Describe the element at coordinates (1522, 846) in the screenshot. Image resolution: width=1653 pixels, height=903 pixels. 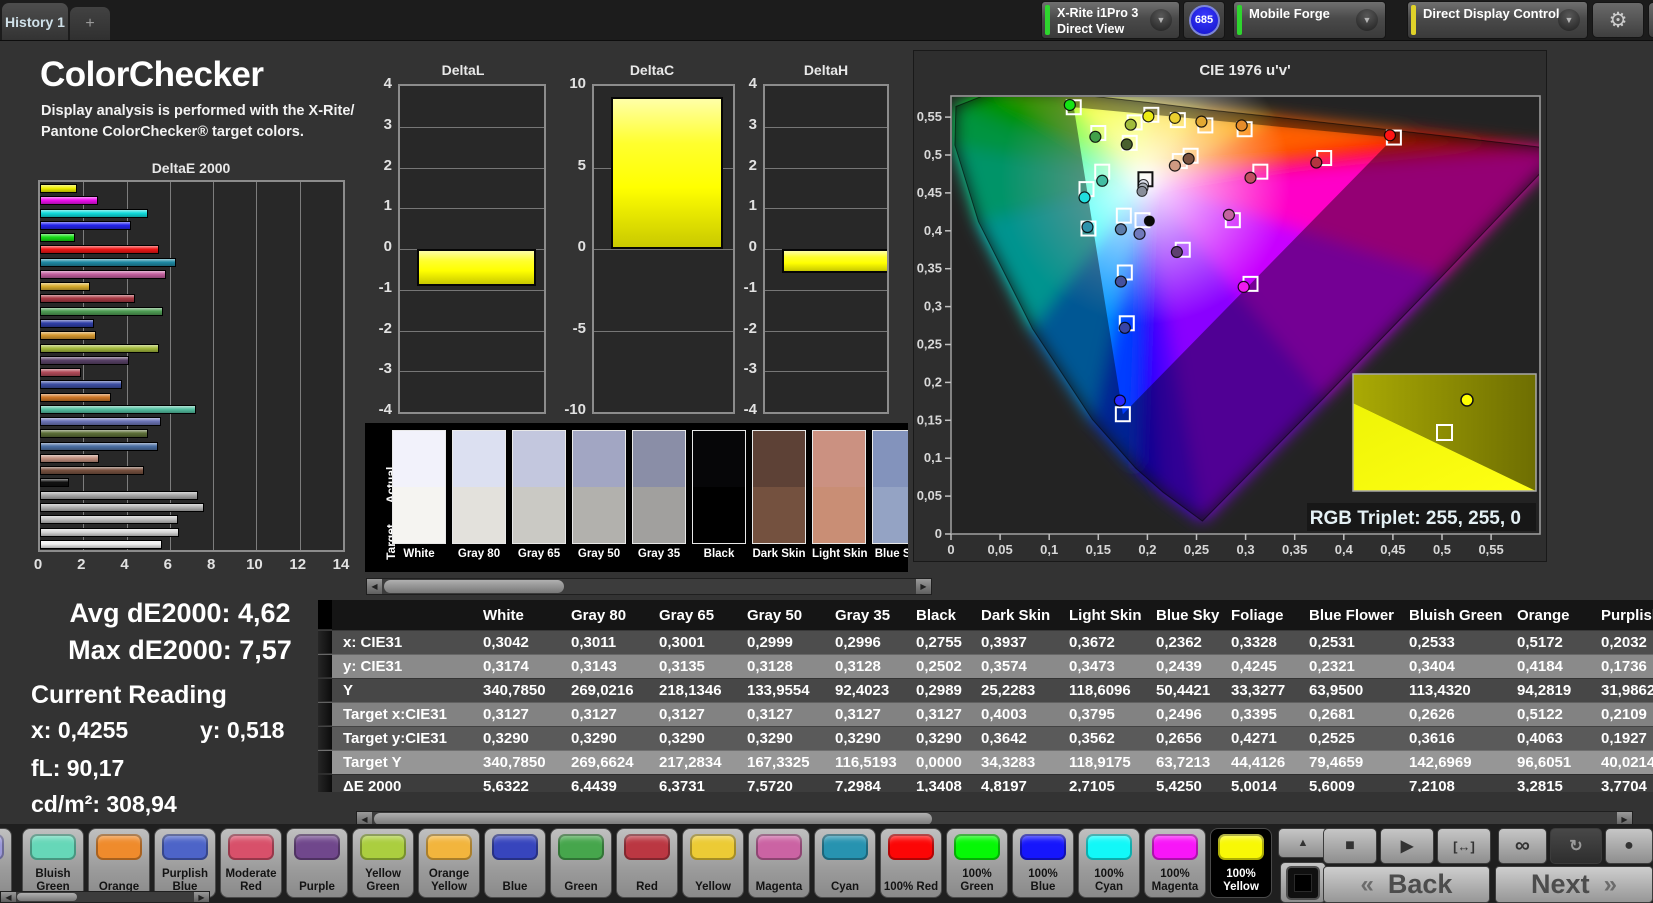
I see `infinity-button: ∞` at that location.